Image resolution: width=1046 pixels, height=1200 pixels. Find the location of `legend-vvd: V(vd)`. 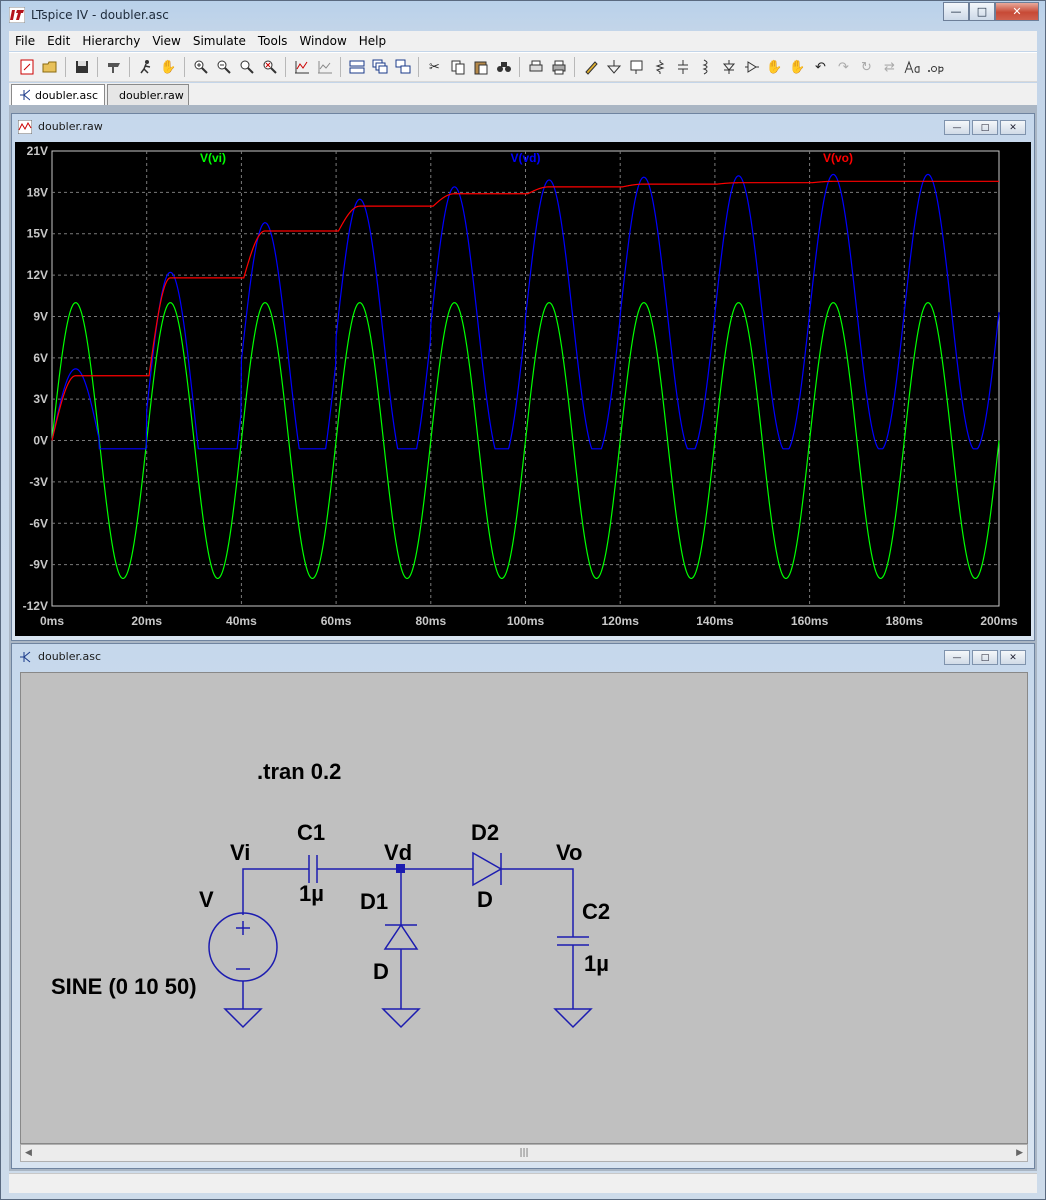

legend-vvd: V(vd) is located at coordinates (526, 158).